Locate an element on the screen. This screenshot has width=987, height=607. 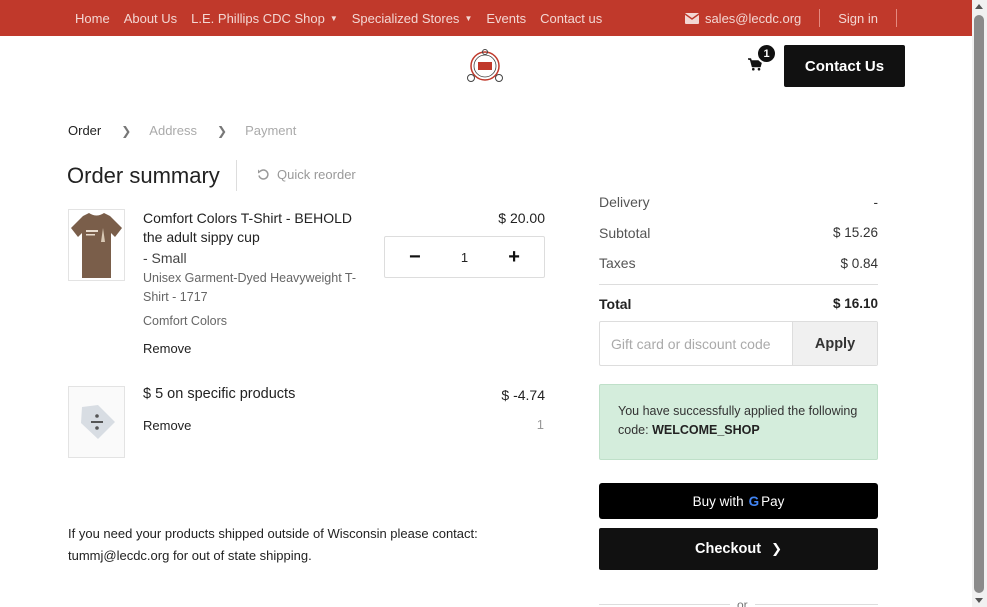
quick-reorder-button: Quick reorder is located at coordinates (306, 174).